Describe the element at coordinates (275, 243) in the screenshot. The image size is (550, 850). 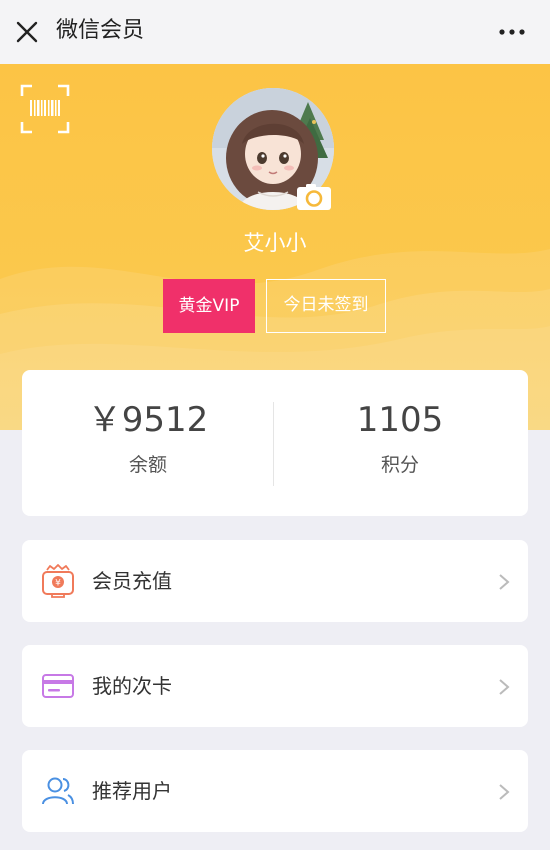
I see `user-name: 艾小小` at that location.